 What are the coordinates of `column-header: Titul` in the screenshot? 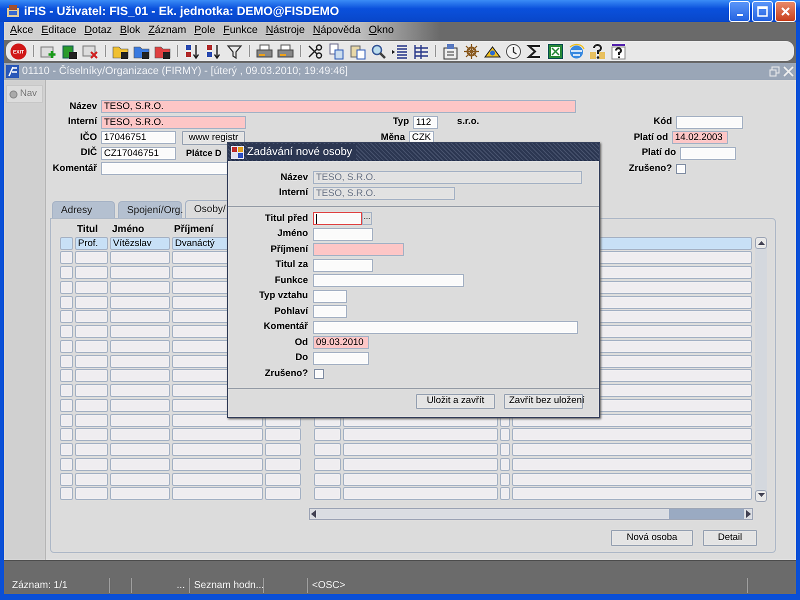 It's located at (87, 229).